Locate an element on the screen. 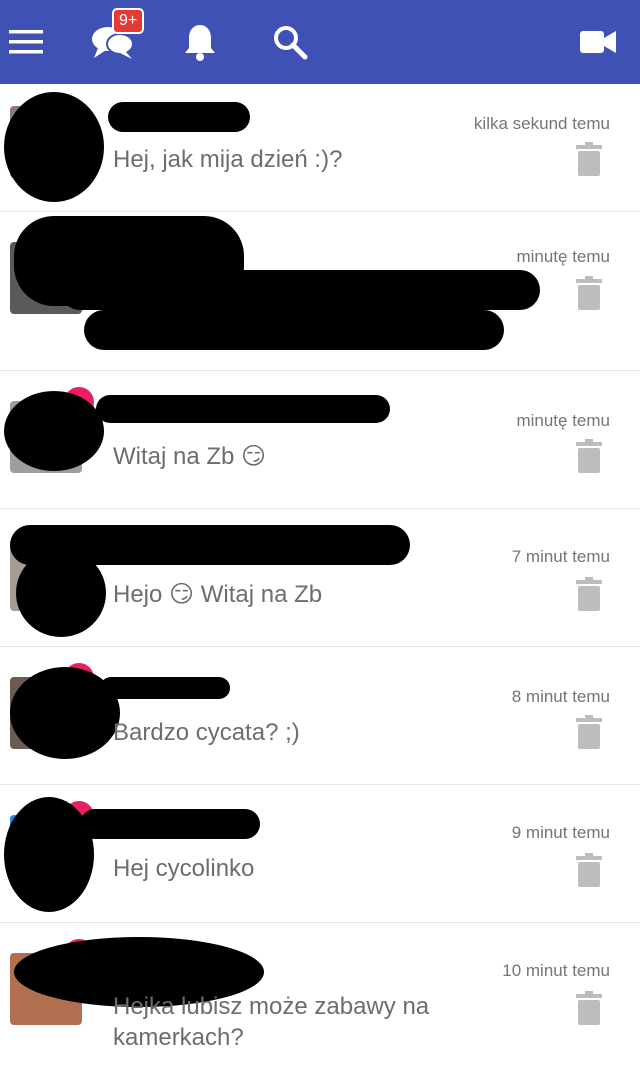 The width and height of the screenshot is (640, 1073). conversation-row: Hejo 😏 Witaj na Zb 7 minut temu is located at coordinates (320, 578).